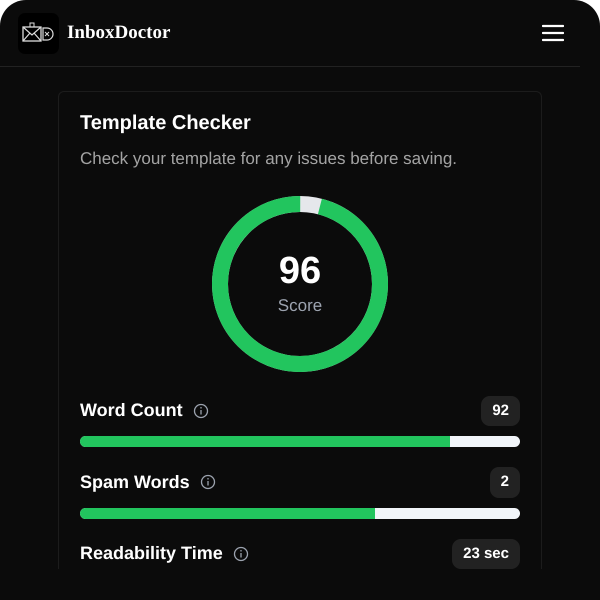 Image resolution: width=600 pixels, height=600 pixels. I want to click on card-subtitle: Check your template for any issues before saving., so click(269, 159).